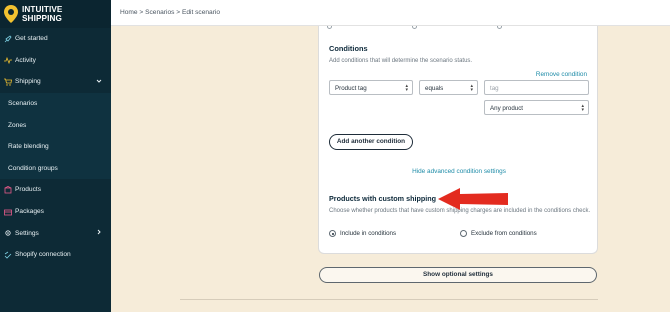  I want to click on select-value: Any product, so click(507, 108).